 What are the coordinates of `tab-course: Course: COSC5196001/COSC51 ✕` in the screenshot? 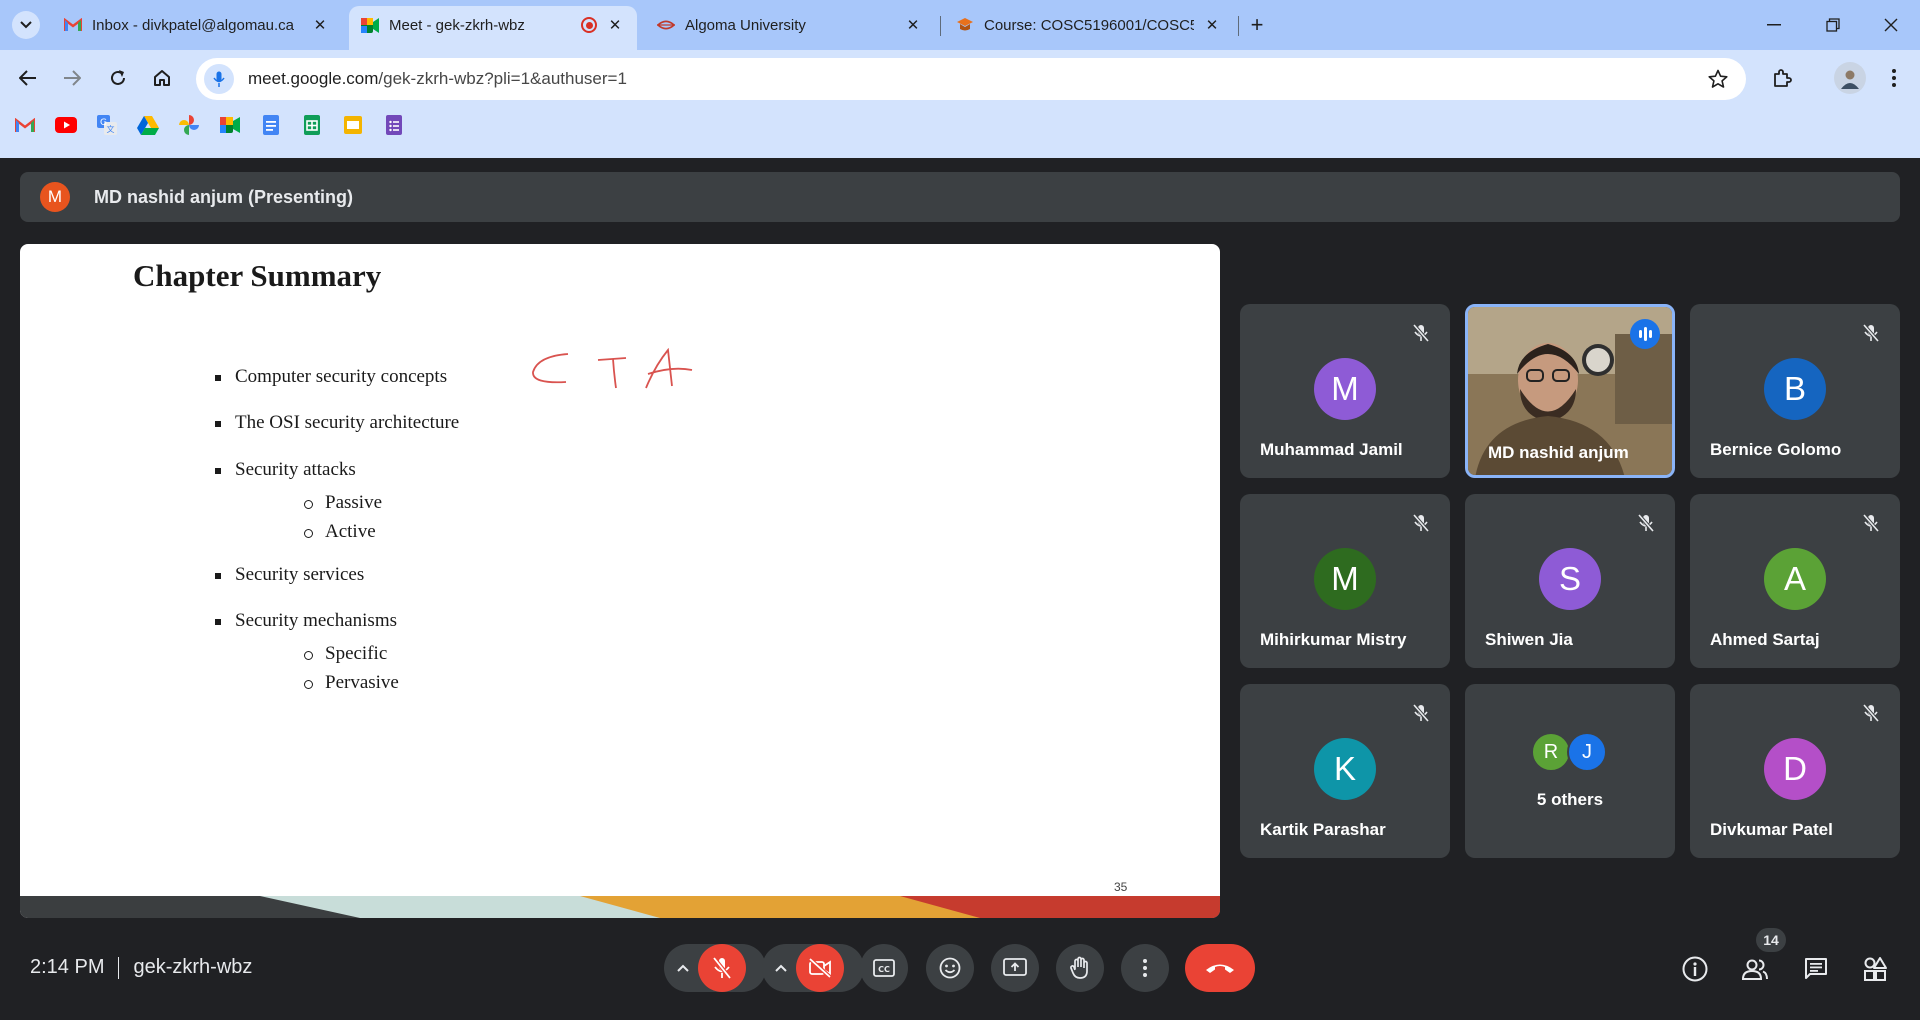 It's located at (1089, 25).